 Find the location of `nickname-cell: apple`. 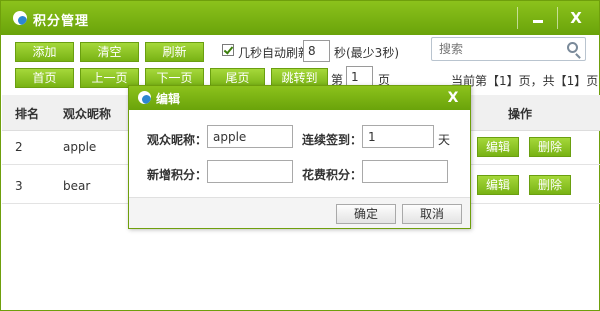

nickname-cell: apple is located at coordinates (80, 147).